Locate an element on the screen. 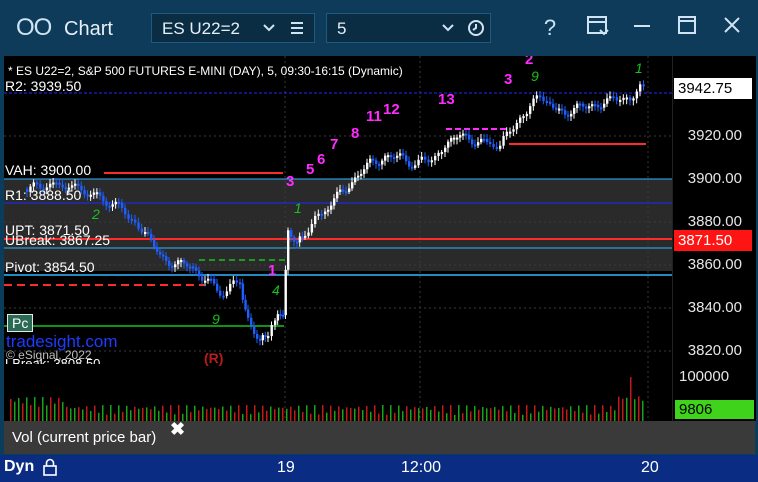  maximize-icon is located at coordinates (687, 28).